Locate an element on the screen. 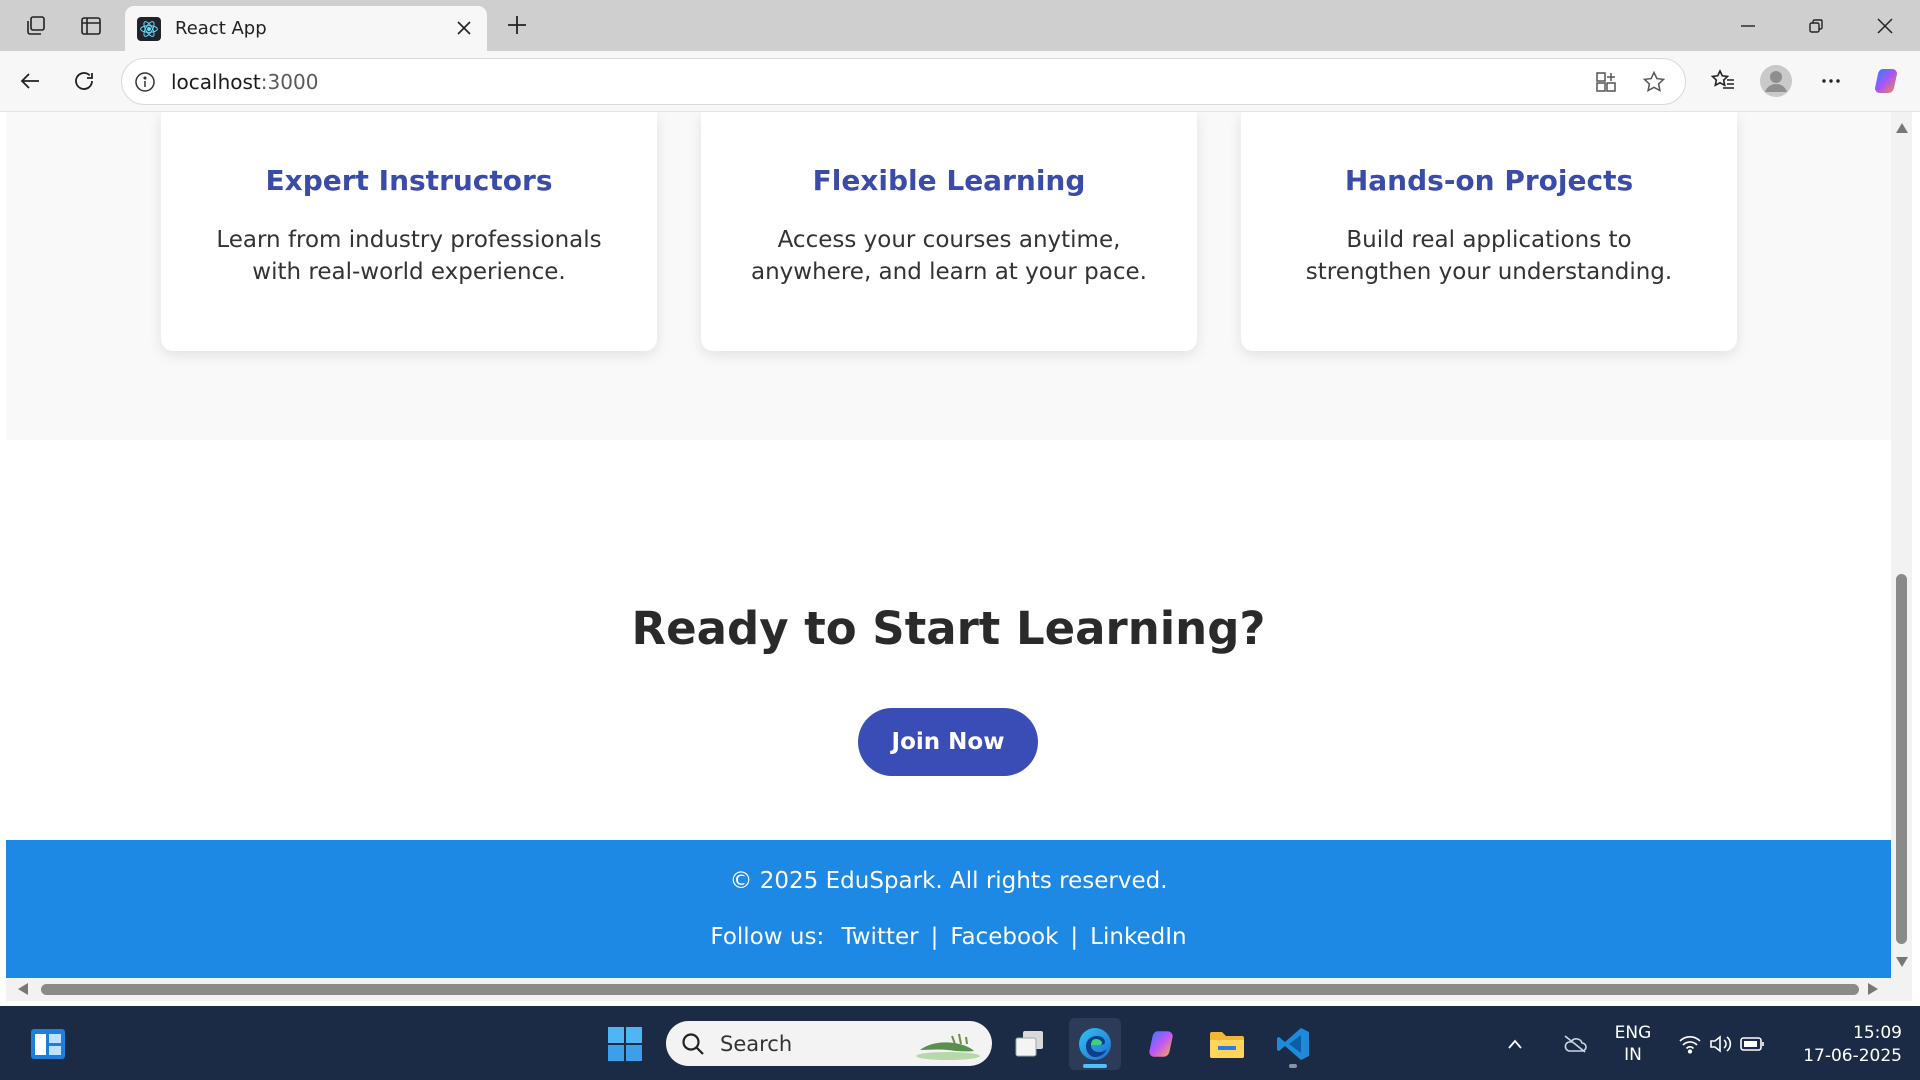  info-icon is located at coordinates (145, 82).